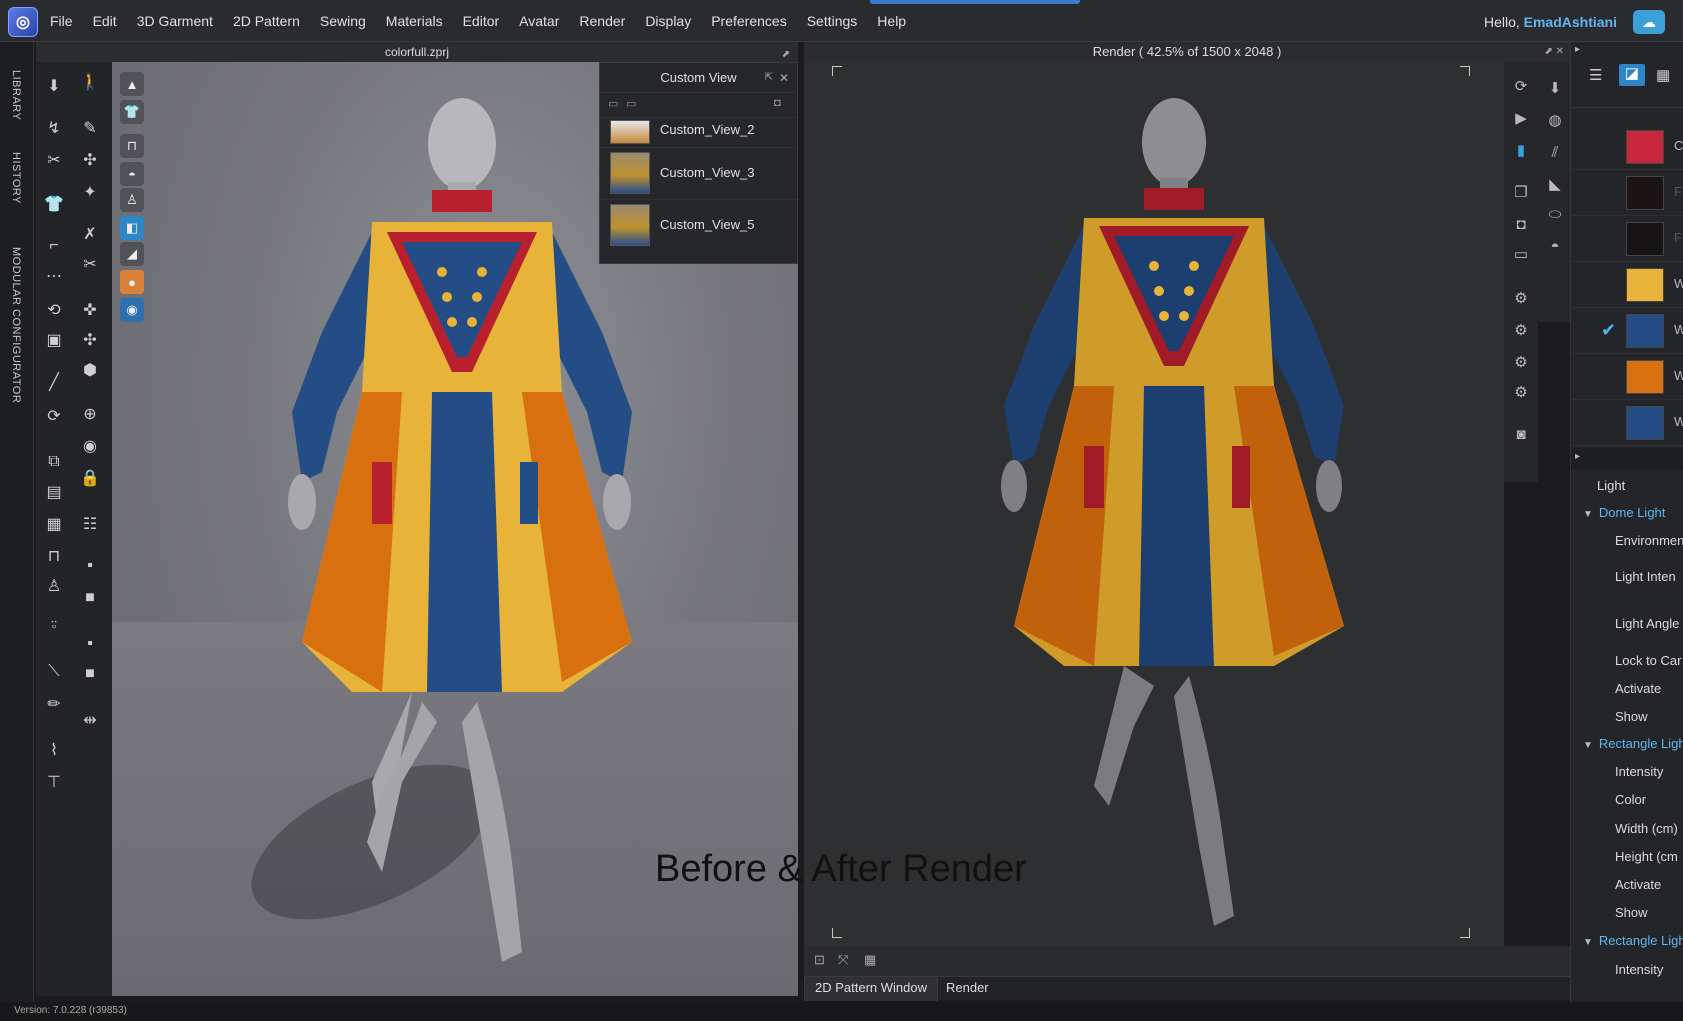  I want to click on menu-settings: Settings, so click(832, 21).